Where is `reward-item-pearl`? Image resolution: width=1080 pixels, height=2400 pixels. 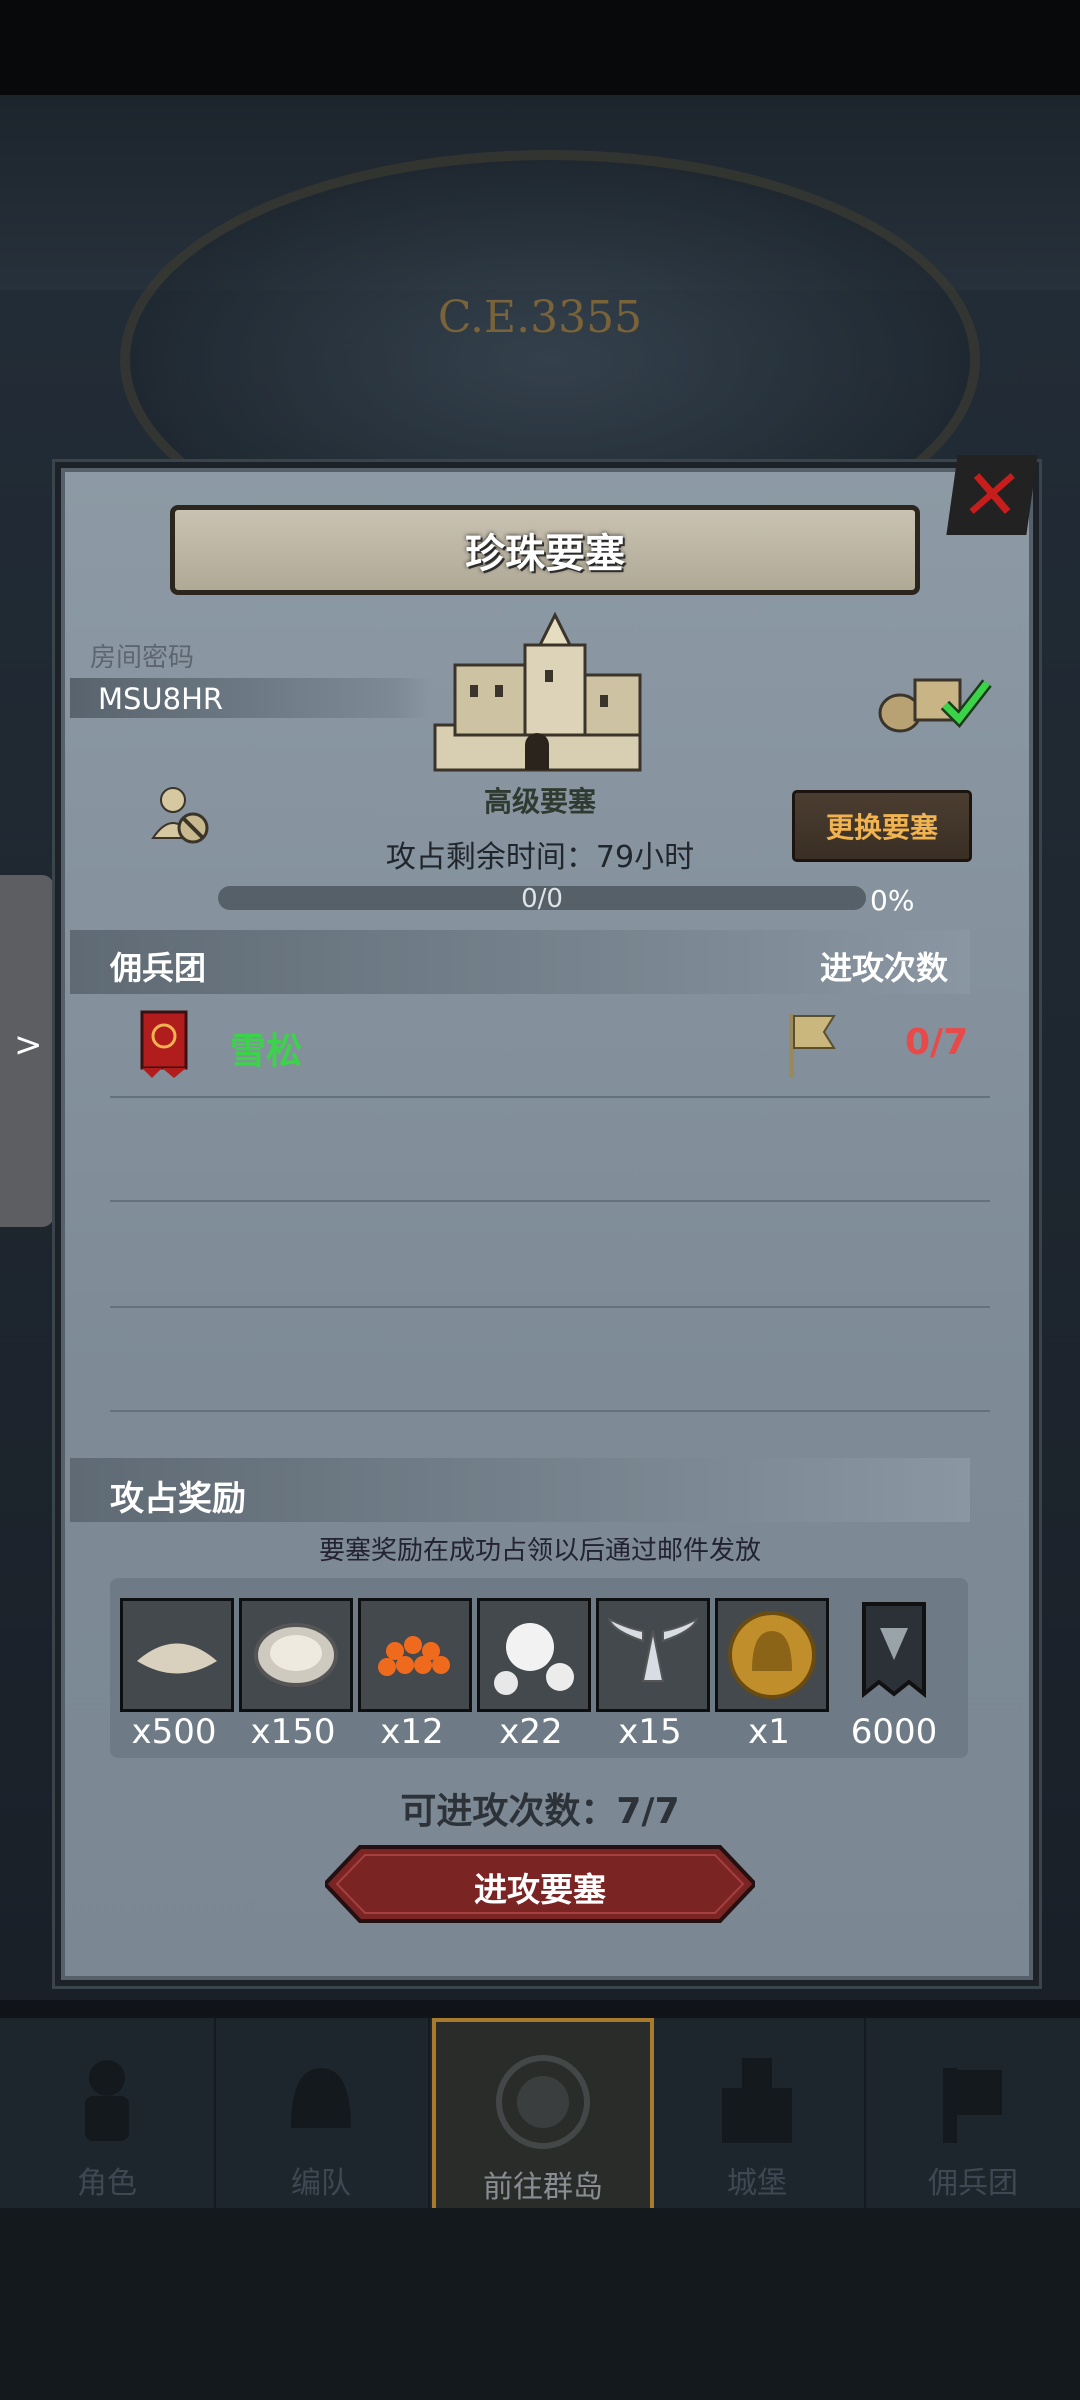
reward-item-pearl is located at coordinates (534, 1655).